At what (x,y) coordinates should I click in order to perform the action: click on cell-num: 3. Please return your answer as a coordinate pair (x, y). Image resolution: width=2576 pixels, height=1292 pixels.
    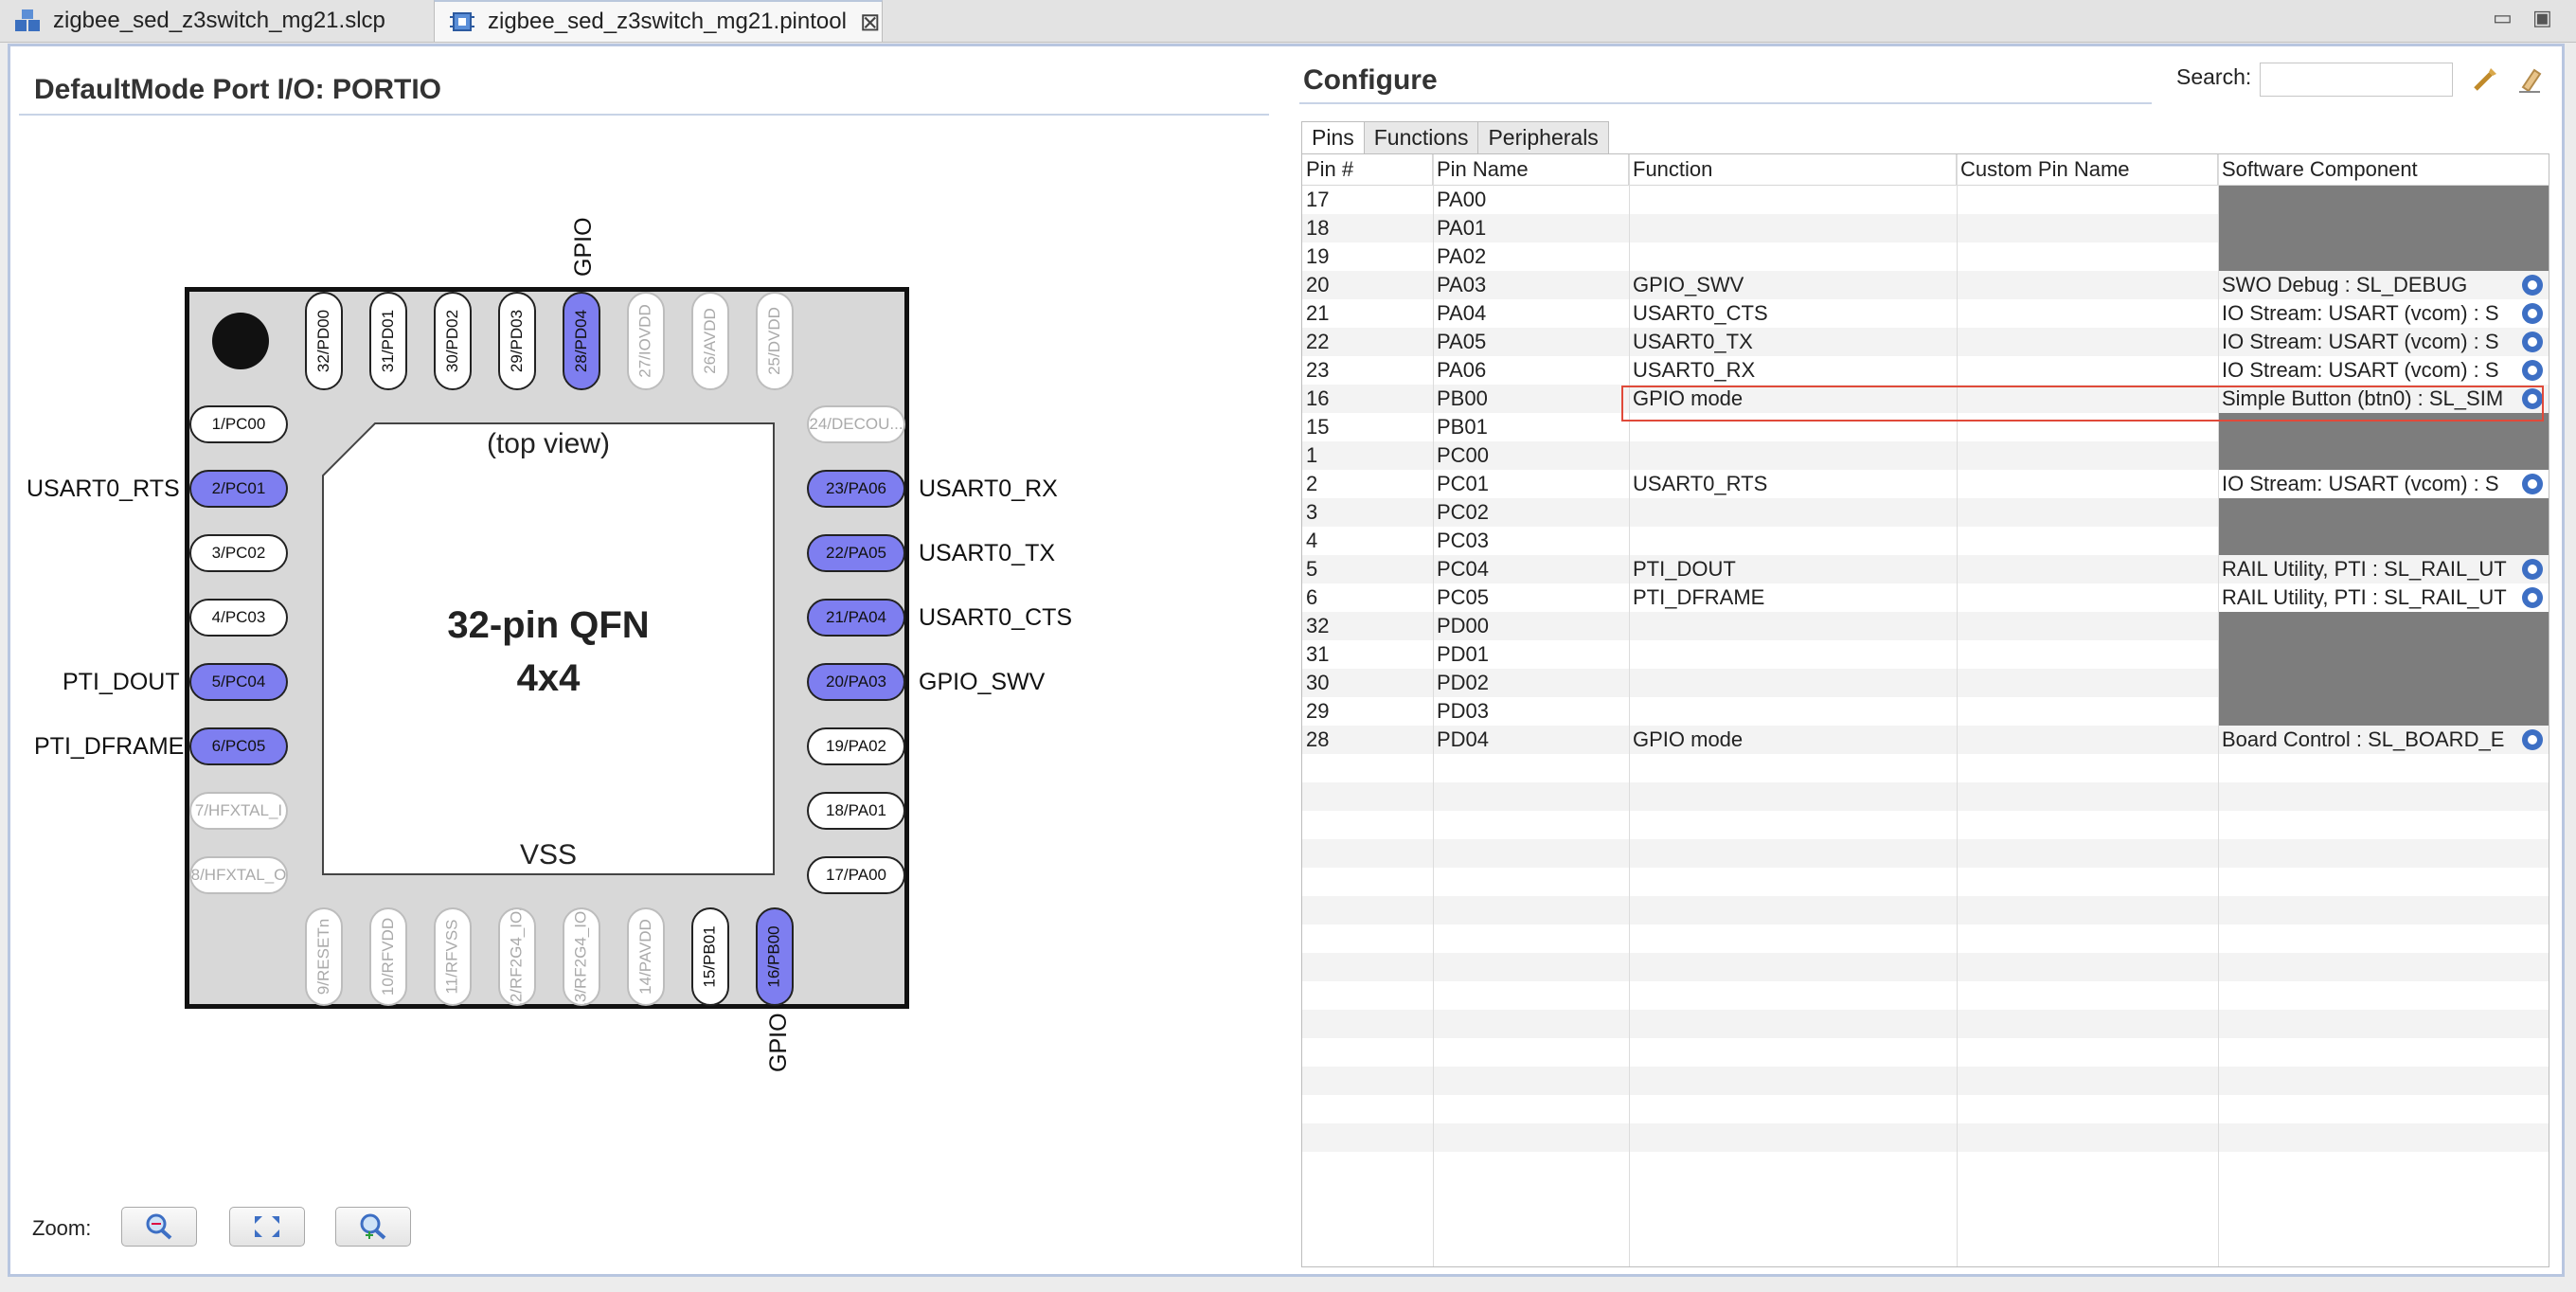
    Looking at the image, I should click on (1312, 512).